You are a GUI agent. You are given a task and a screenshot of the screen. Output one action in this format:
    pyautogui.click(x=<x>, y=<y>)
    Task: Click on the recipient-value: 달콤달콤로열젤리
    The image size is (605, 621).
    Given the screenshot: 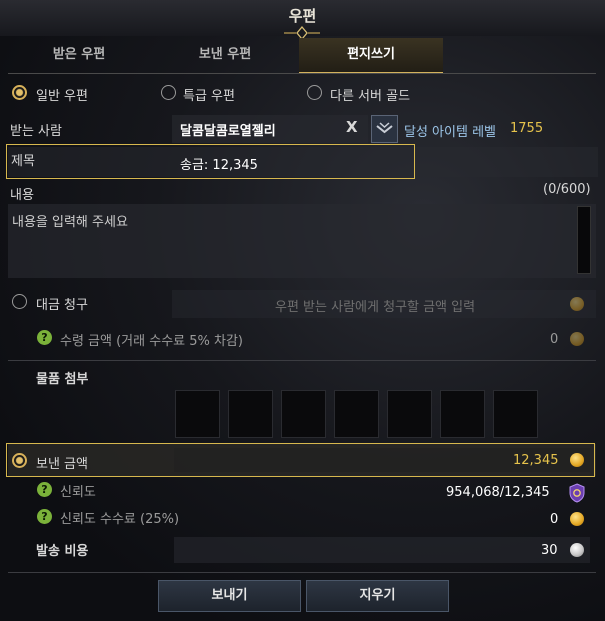 What is the action you would take?
    pyautogui.click(x=228, y=131)
    